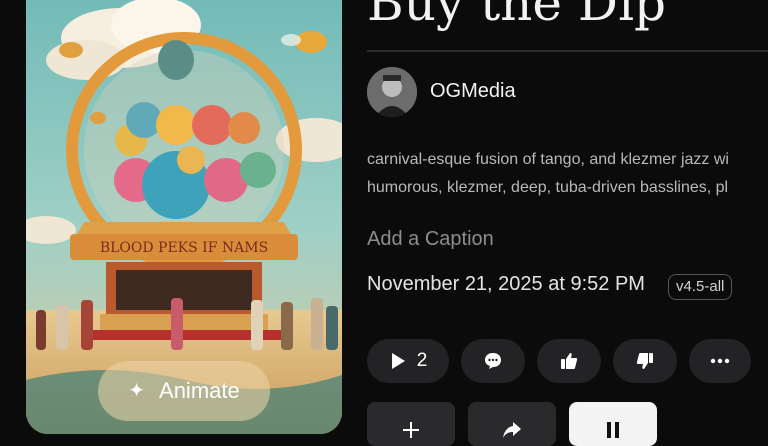  Describe the element at coordinates (199, 390) in the screenshot. I see `animate-label: Animate` at that location.